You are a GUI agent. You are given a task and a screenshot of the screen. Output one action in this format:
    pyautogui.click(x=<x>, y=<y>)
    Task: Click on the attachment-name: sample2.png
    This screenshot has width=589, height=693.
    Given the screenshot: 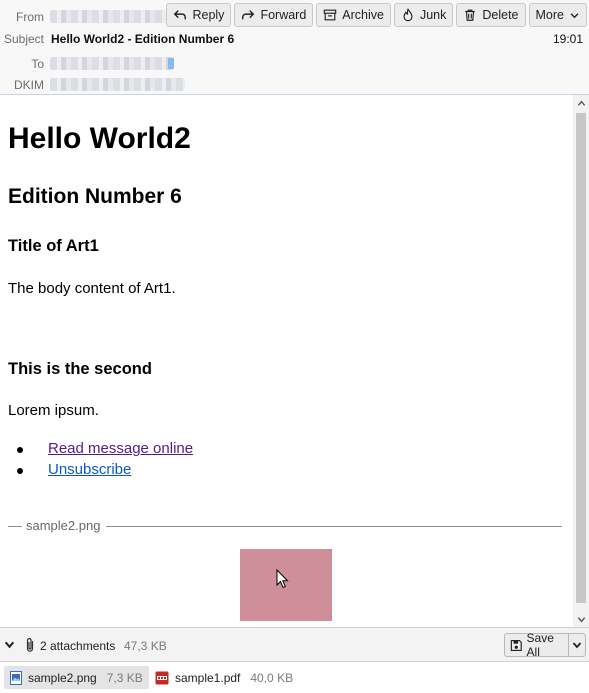 What is the action you would take?
    pyautogui.click(x=62, y=677)
    